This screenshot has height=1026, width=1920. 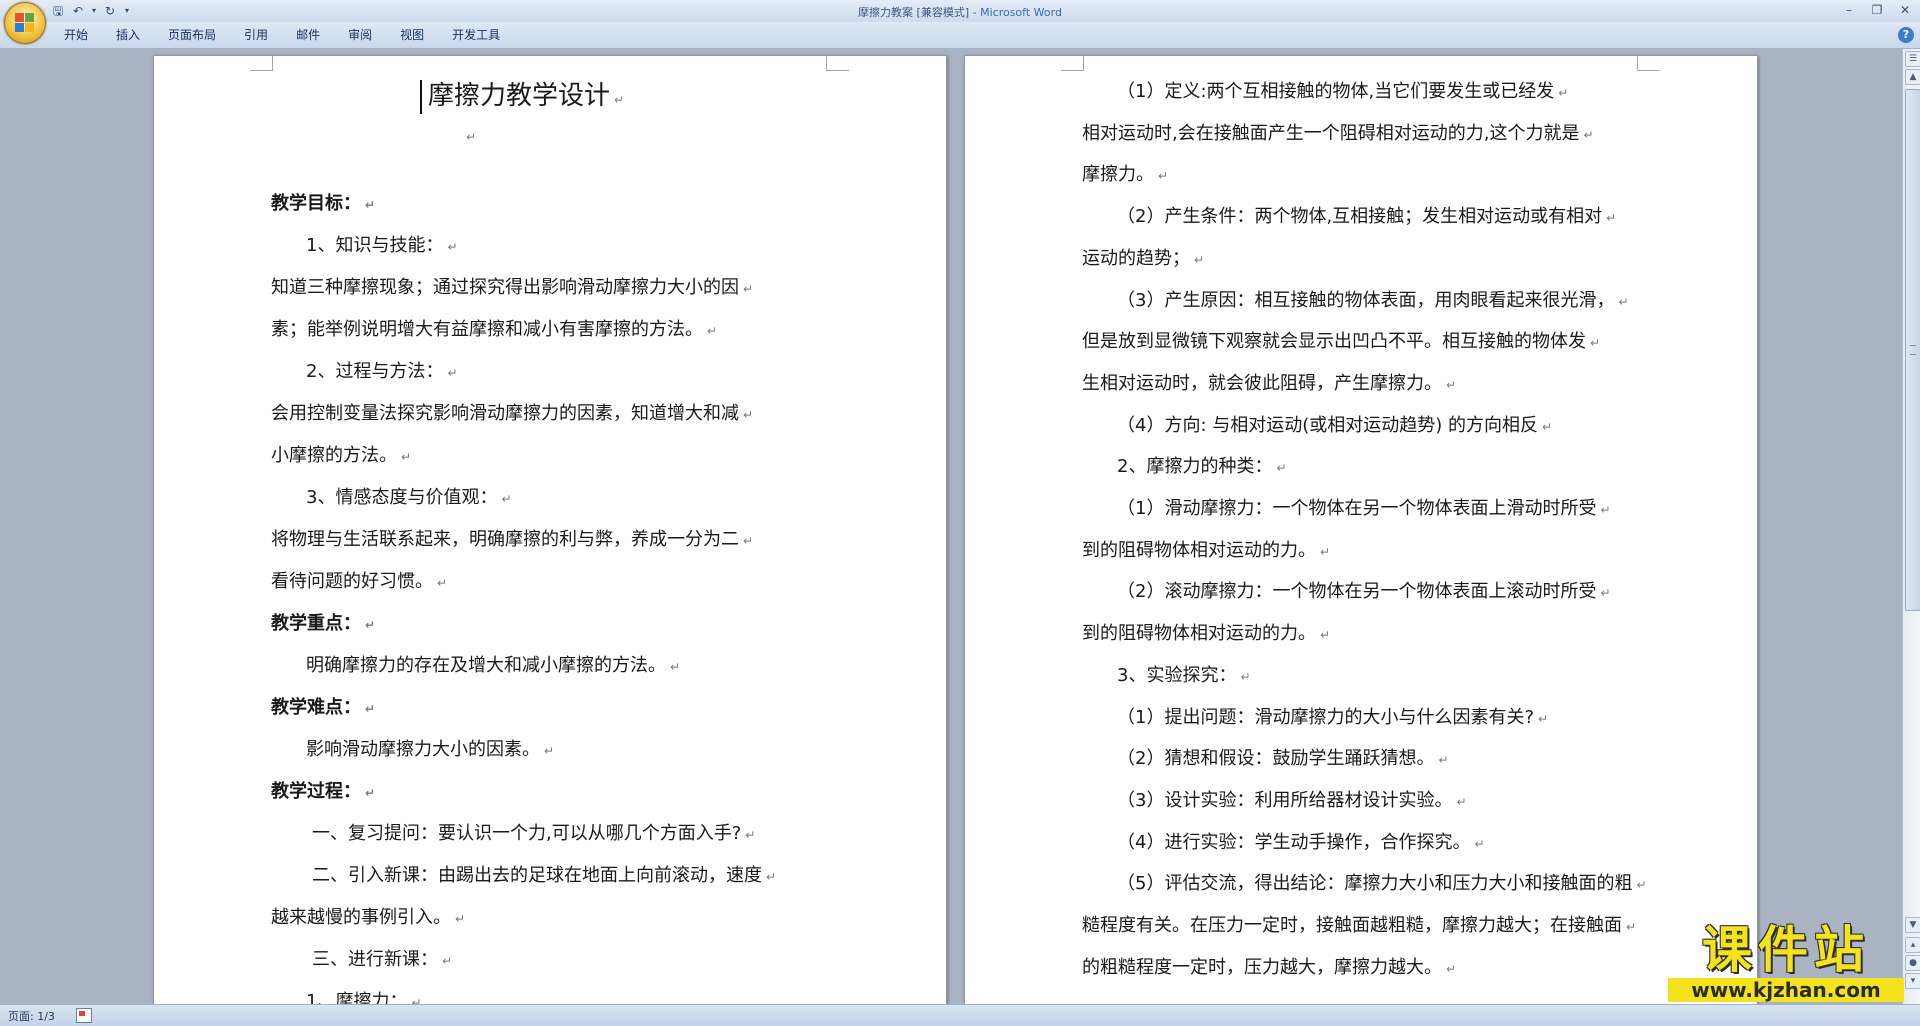 What do you see at coordinates (1202, 467) in the screenshot?
I see `paragraph-line: 2、摩擦力的种类： ↵` at bounding box center [1202, 467].